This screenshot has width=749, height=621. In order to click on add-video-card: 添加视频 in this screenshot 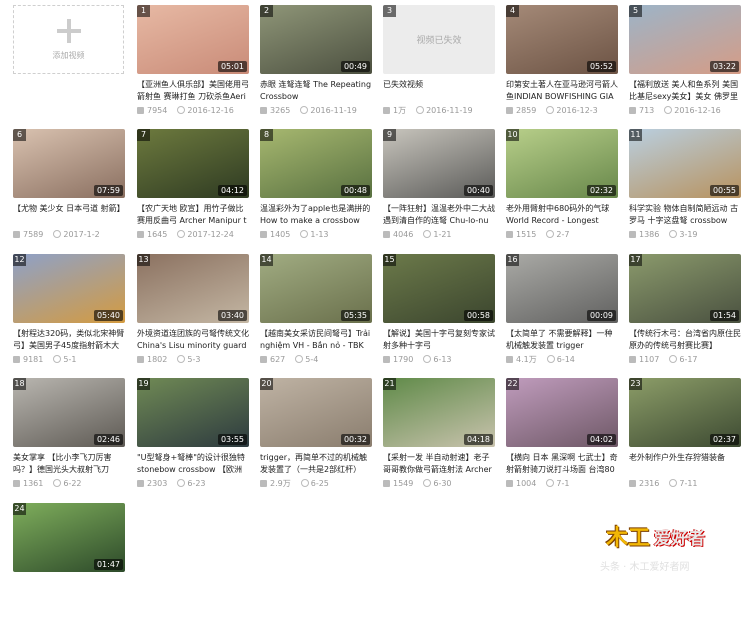, I will do `click(68, 39)`.